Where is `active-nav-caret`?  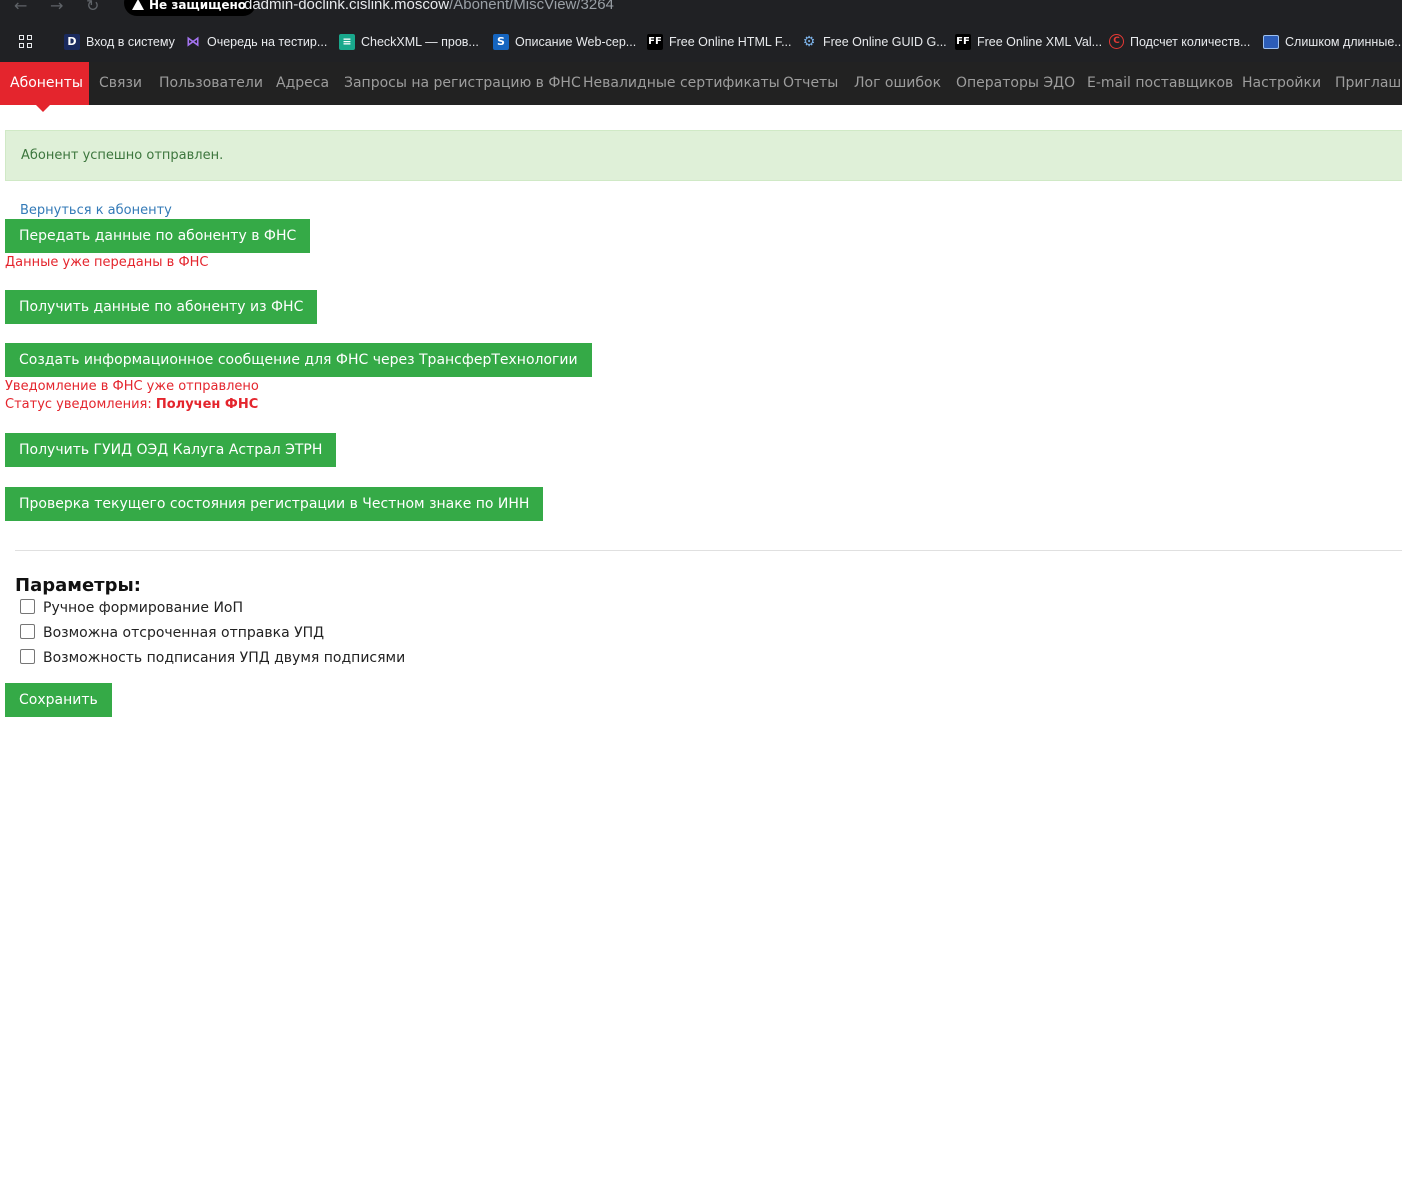 active-nav-caret is located at coordinates (43, 108).